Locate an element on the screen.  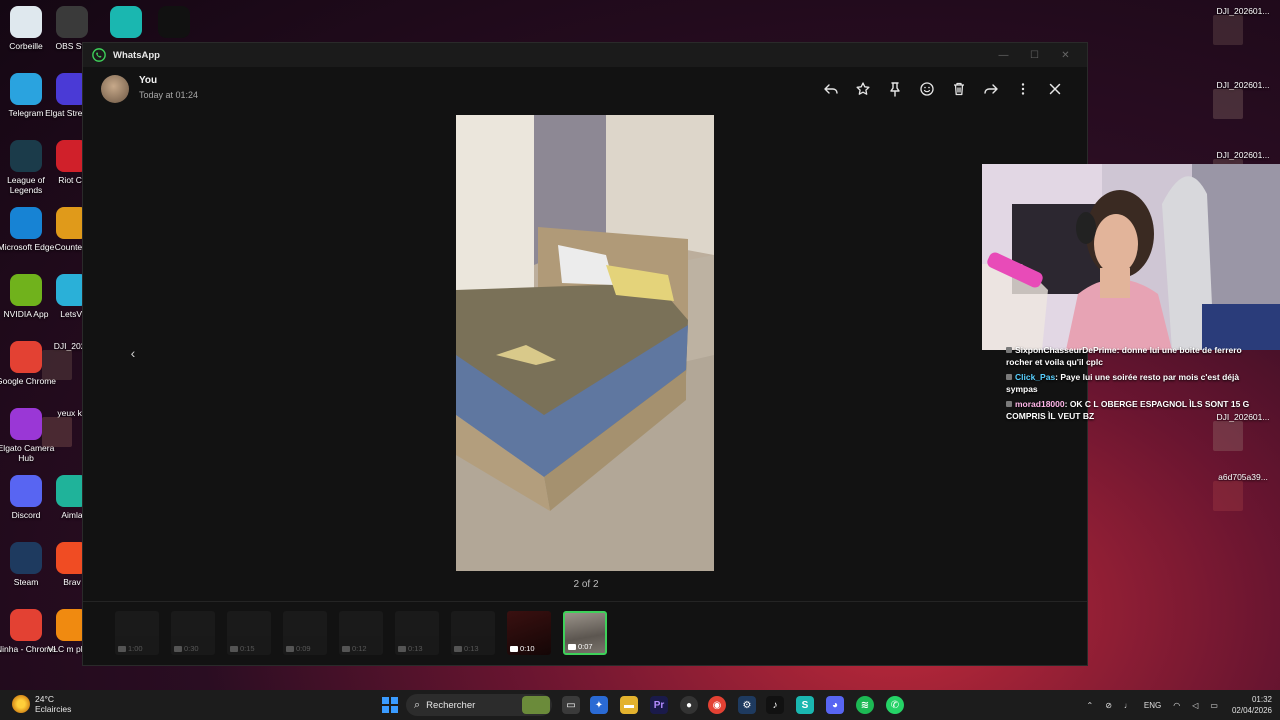
taskbar-widget-icon is located at coordinates (536, 705).